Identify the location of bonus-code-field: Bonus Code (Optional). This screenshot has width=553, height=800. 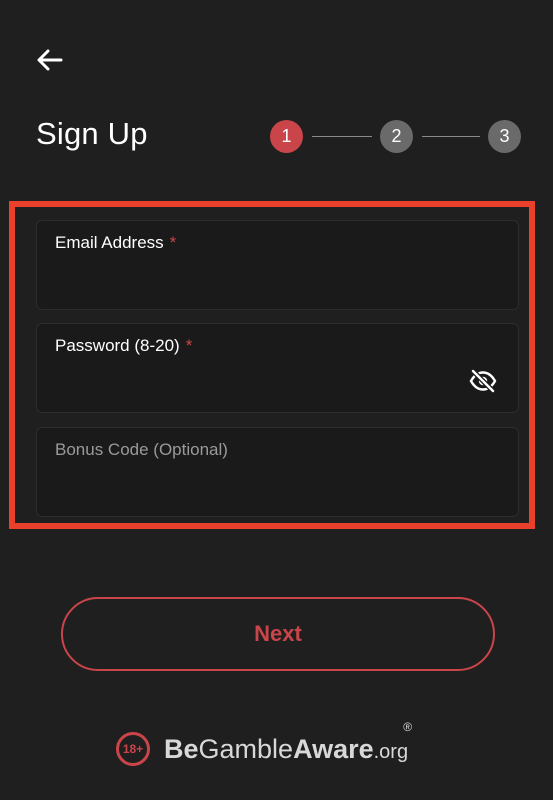
(277, 472).